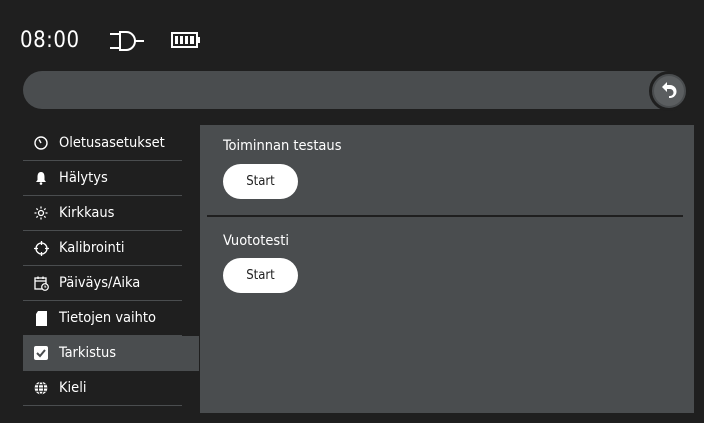 This screenshot has height=423, width=704. What do you see at coordinates (256, 241) in the screenshot?
I see `section-title-vuototesti: Vuototesti` at bounding box center [256, 241].